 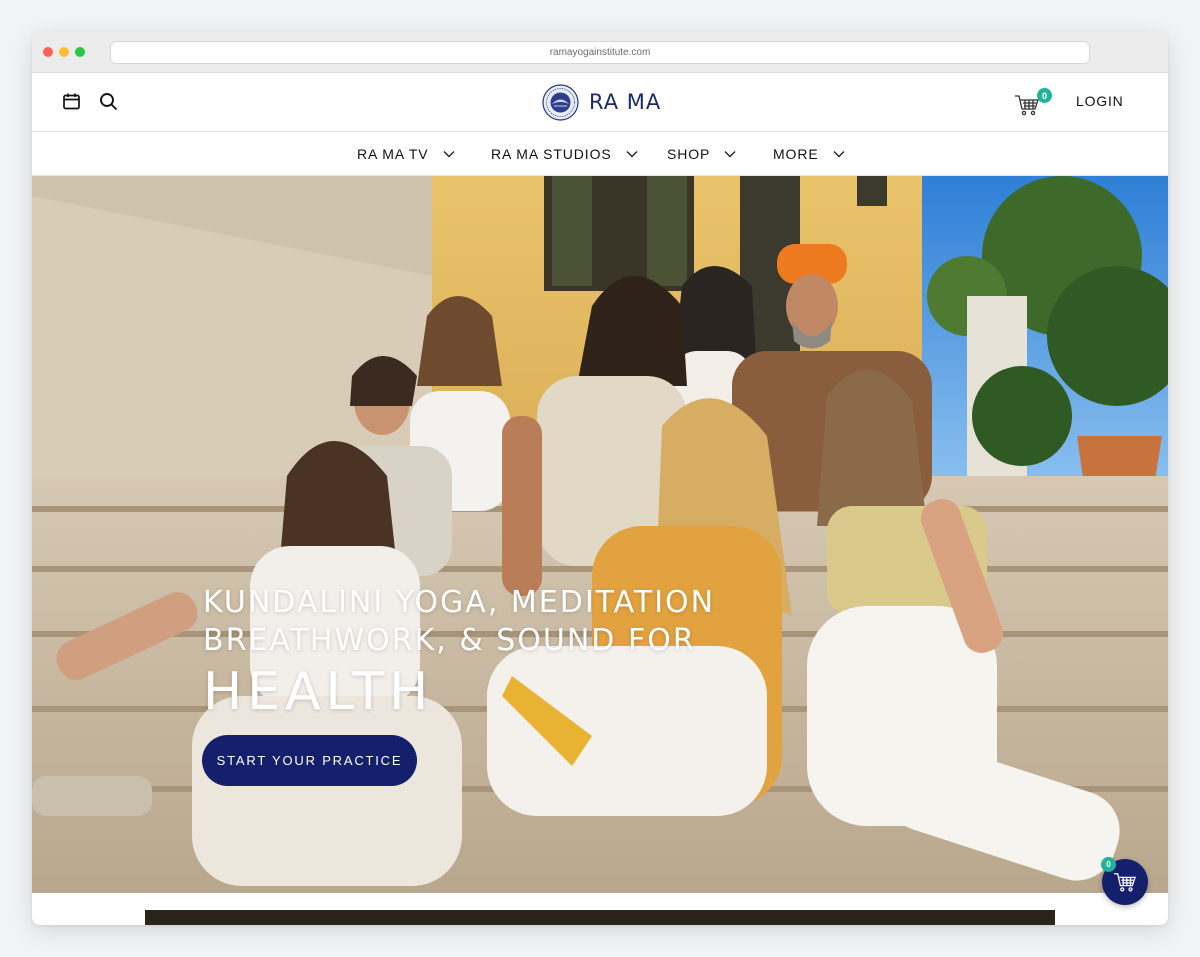 What do you see at coordinates (318, 692) in the screenshot?
I see `hero-highlight-word: HEALTH` at bounding box center [318, 692].